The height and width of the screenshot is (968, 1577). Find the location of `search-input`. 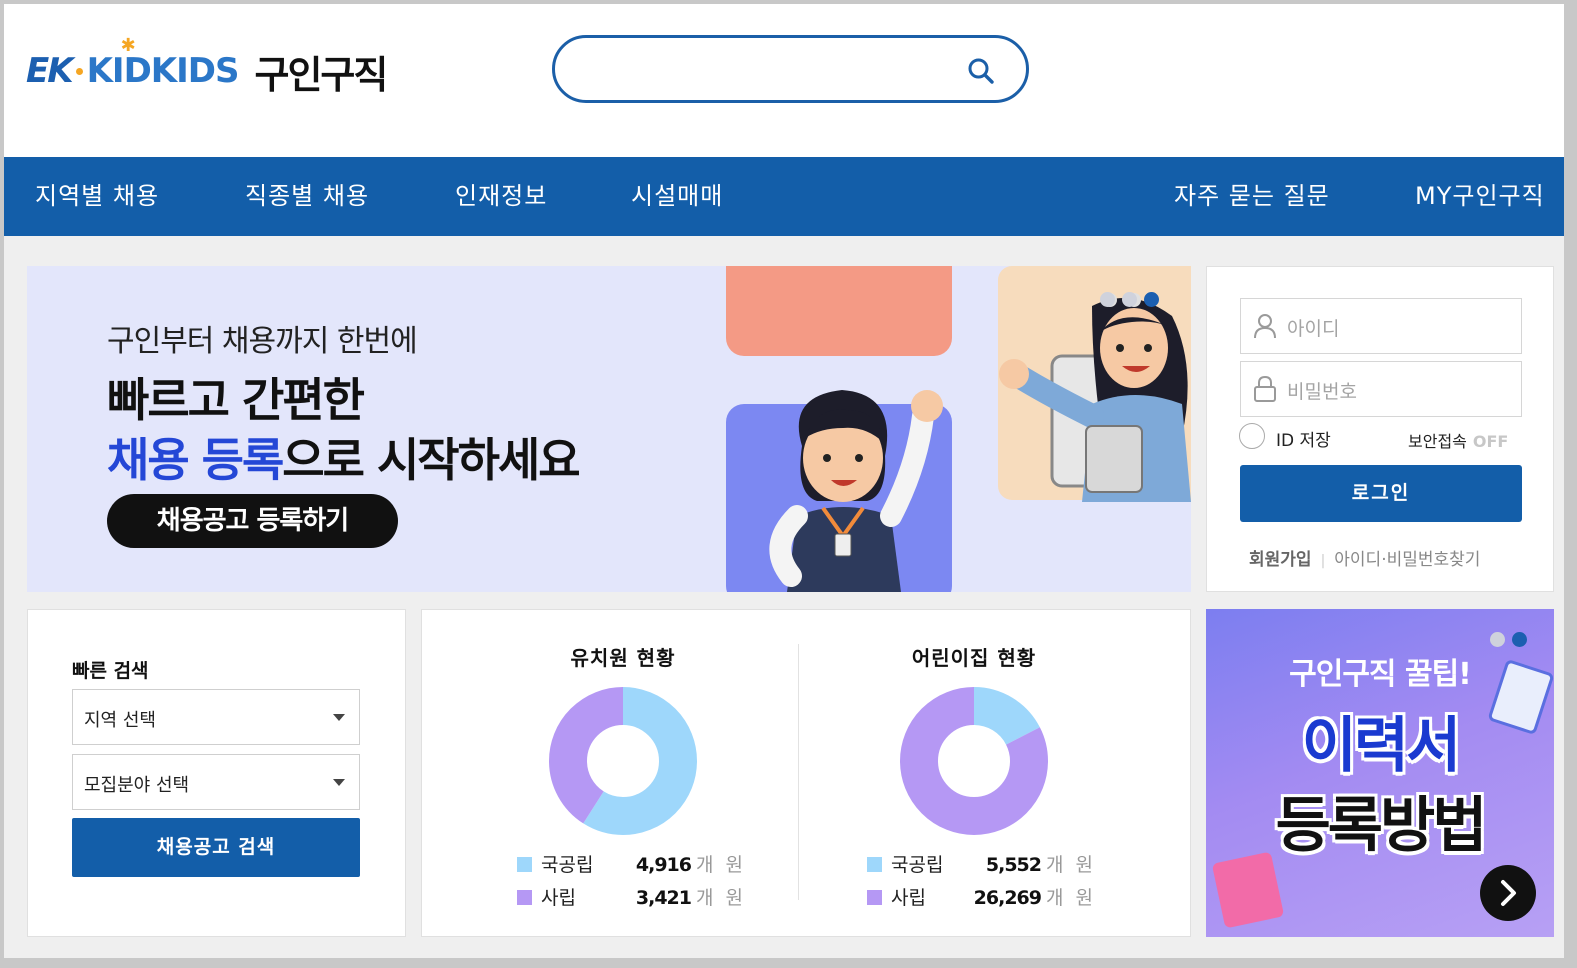

search-input is located at coordinates (790, 69).